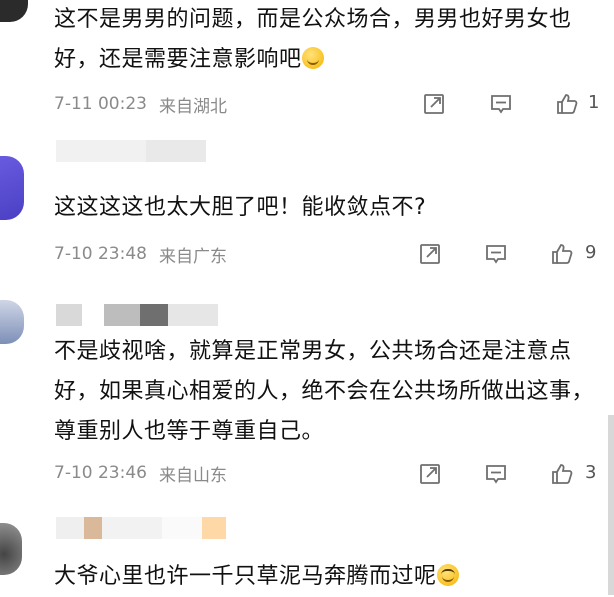 The image size is (614, 597). I want to click on scrollbar, so click(611, 505).